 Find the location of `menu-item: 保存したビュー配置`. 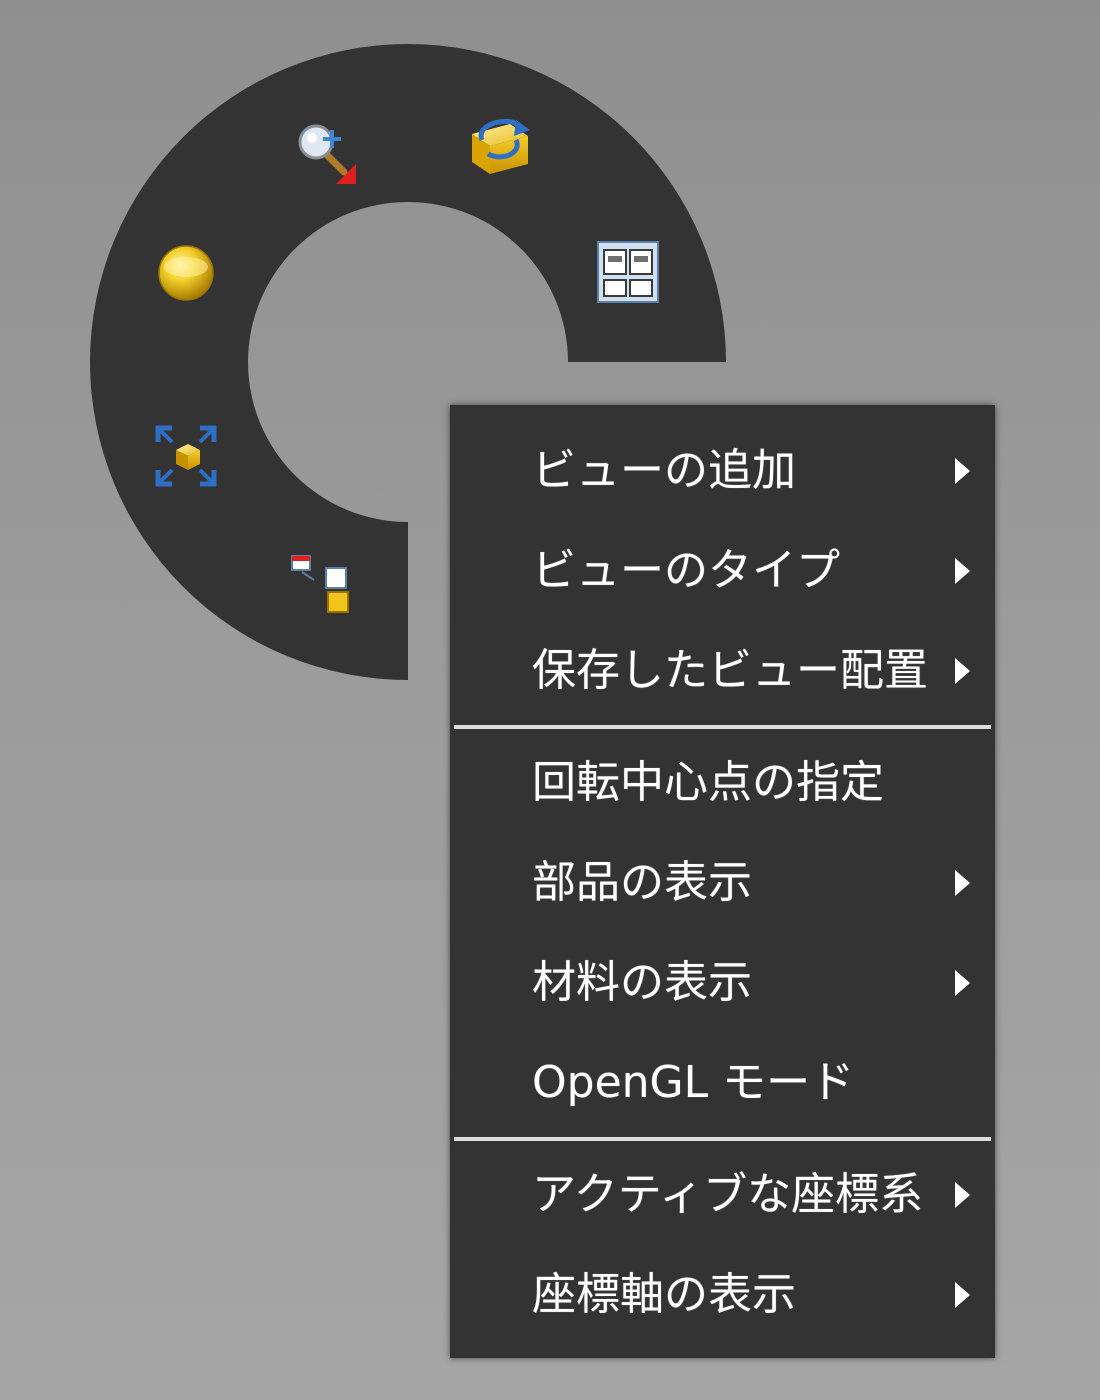

menu-item: 保存したビュー配置 is located at coordinates (722, 671).